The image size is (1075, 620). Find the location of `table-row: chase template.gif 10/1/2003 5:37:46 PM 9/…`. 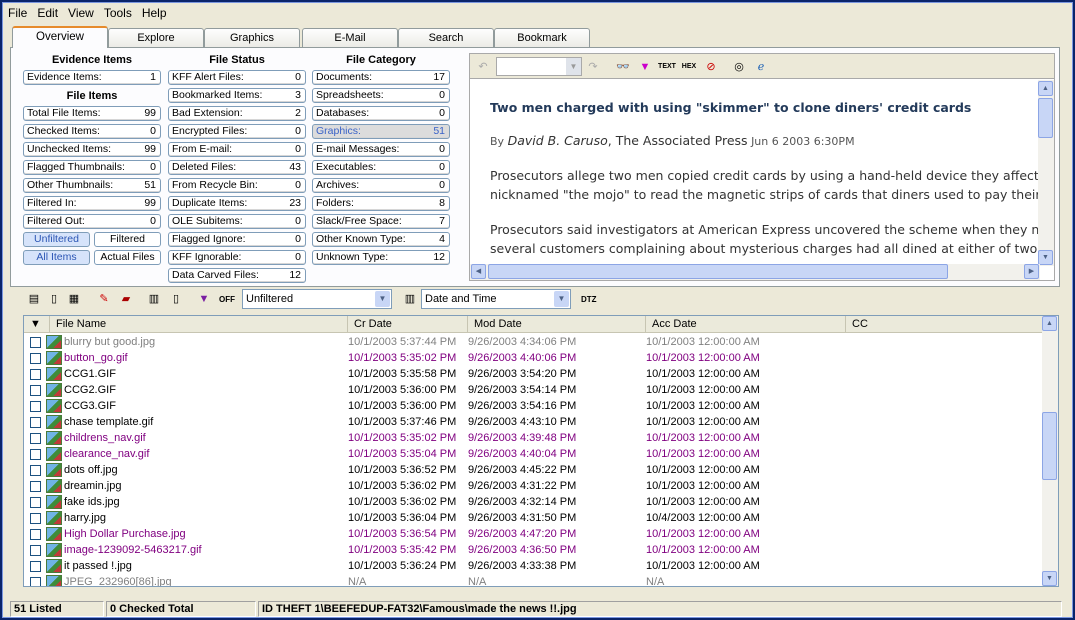

table-row: chase template.gif 10/1/2003 5:37:46 PM 9/… is located at coordinates (534, 422).